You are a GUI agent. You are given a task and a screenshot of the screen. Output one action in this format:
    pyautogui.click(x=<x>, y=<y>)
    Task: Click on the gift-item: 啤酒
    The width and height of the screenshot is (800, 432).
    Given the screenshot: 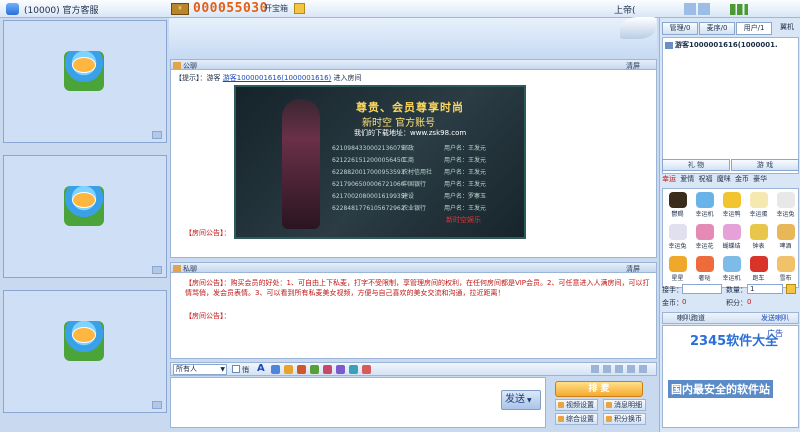 What is the action you would take?
    pyautogui.click(x=785, y=238)
    